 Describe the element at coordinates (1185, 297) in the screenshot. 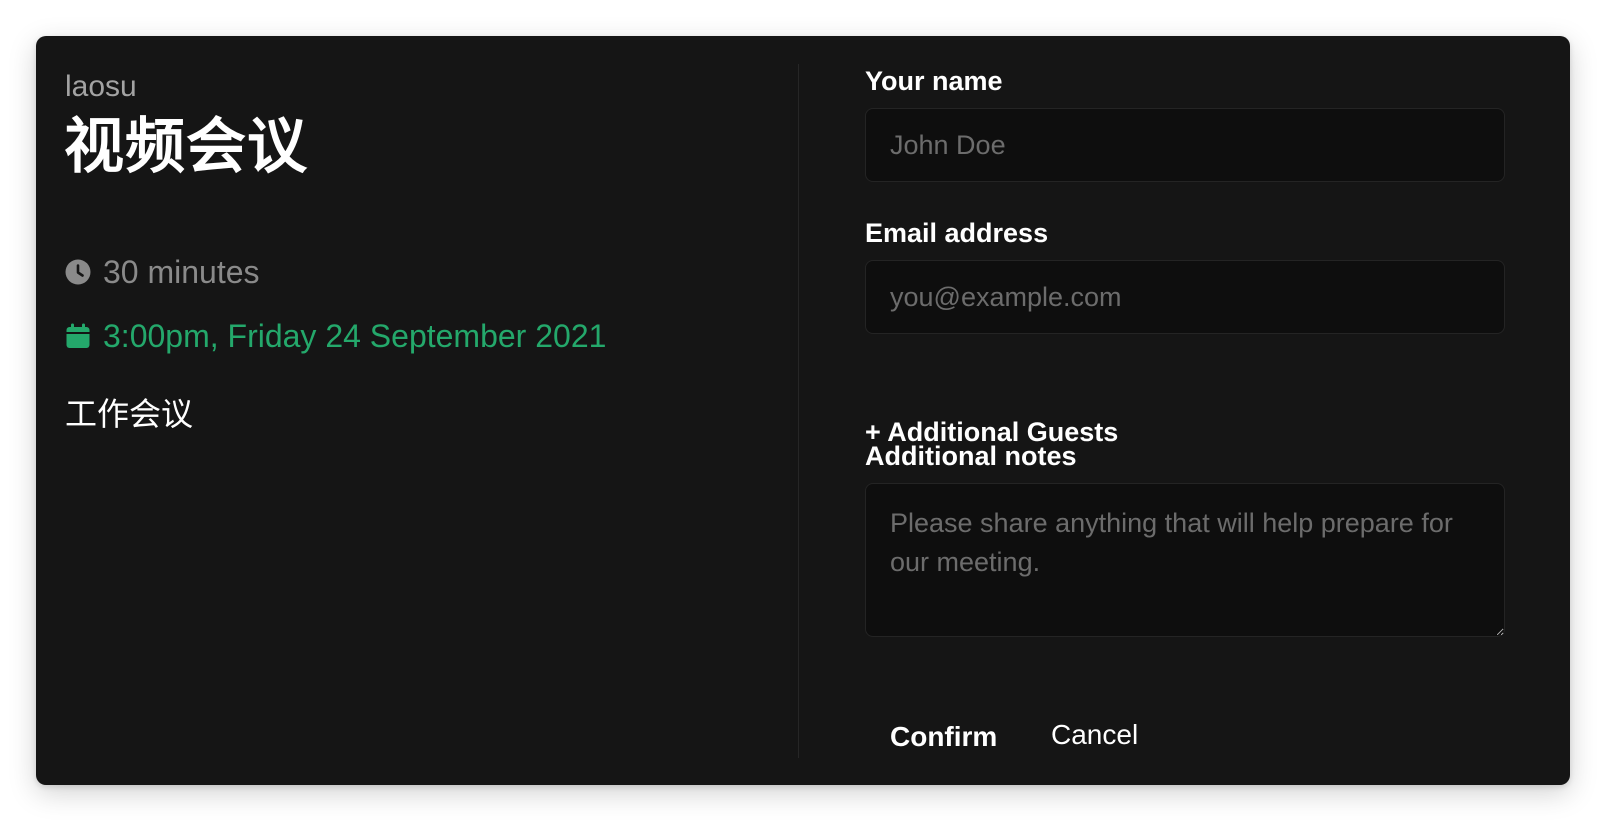

I see `email-input` at that location.